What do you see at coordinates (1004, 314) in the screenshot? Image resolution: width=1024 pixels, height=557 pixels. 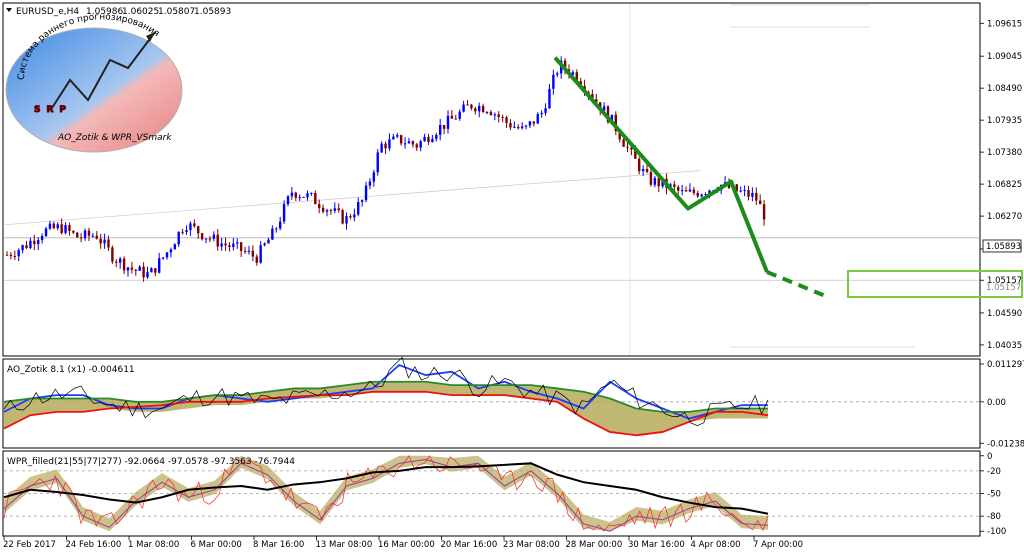 I see `price-tick-label: 1.04590` at bounding box center [1004, 314].